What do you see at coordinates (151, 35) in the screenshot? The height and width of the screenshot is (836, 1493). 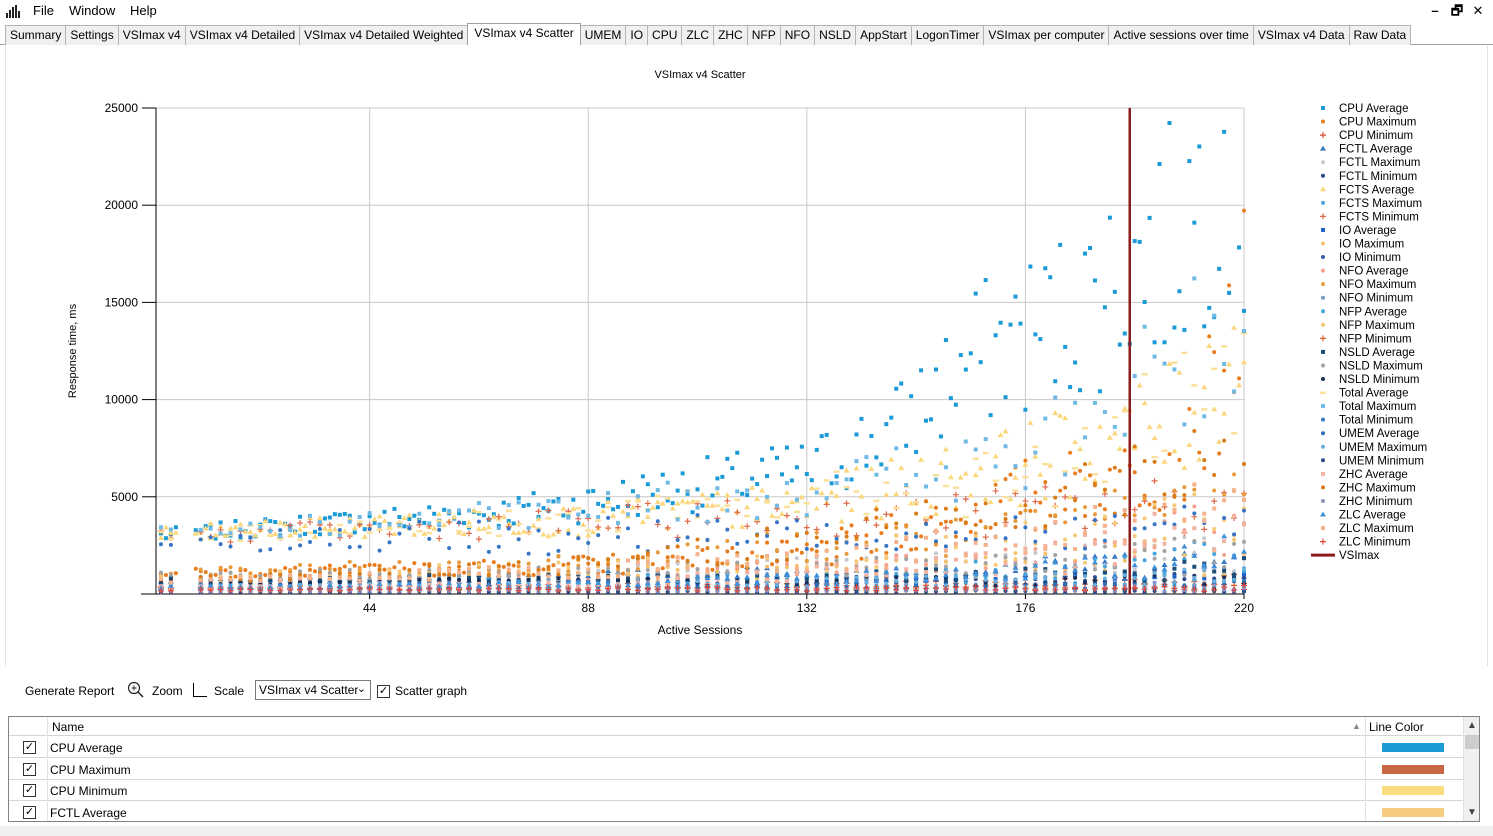 I see `tab-vsimax-v4: VSImax v4` at bounding box center [151, 35].